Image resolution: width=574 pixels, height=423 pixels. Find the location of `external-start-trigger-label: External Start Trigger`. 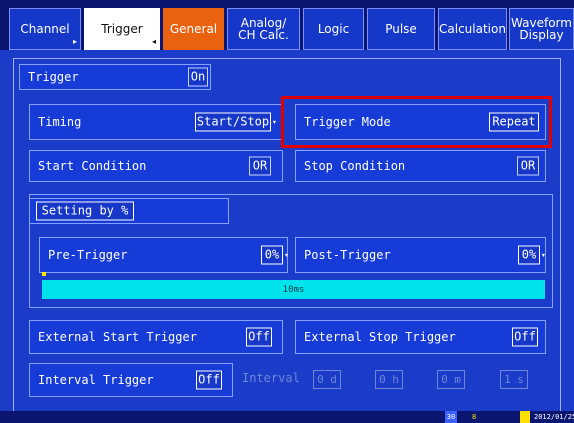

external-start-trigger-label: External Start Trigger is located at coordinates (117, 337).